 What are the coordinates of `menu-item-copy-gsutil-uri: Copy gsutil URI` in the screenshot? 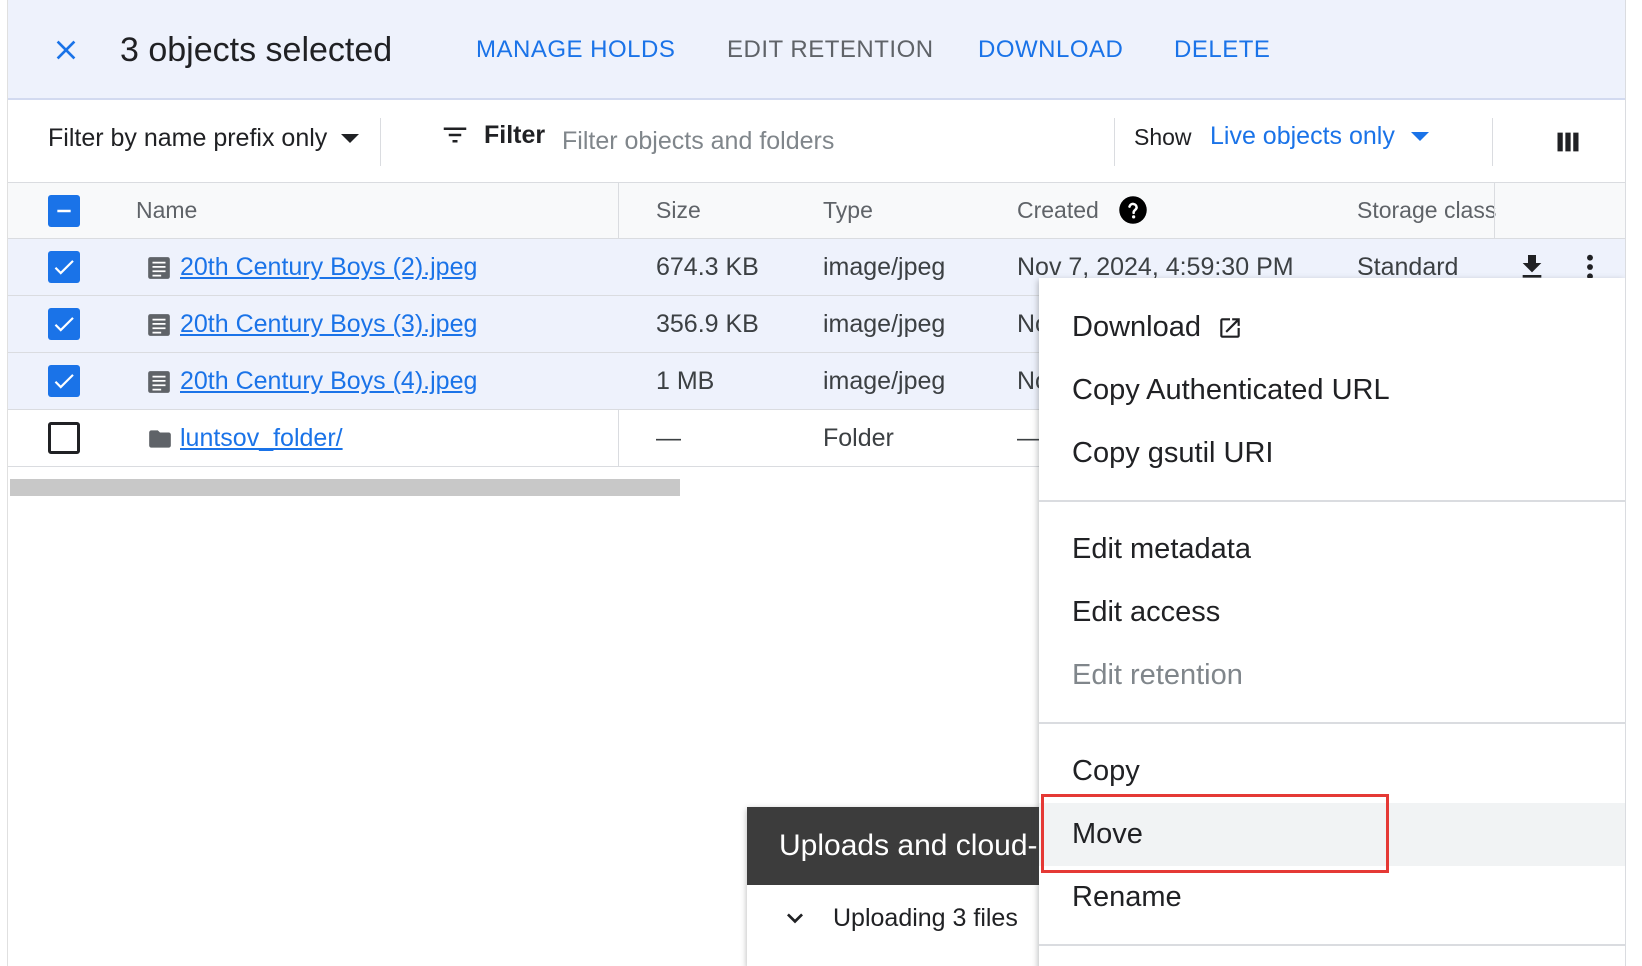 It's located at (1332, 453).